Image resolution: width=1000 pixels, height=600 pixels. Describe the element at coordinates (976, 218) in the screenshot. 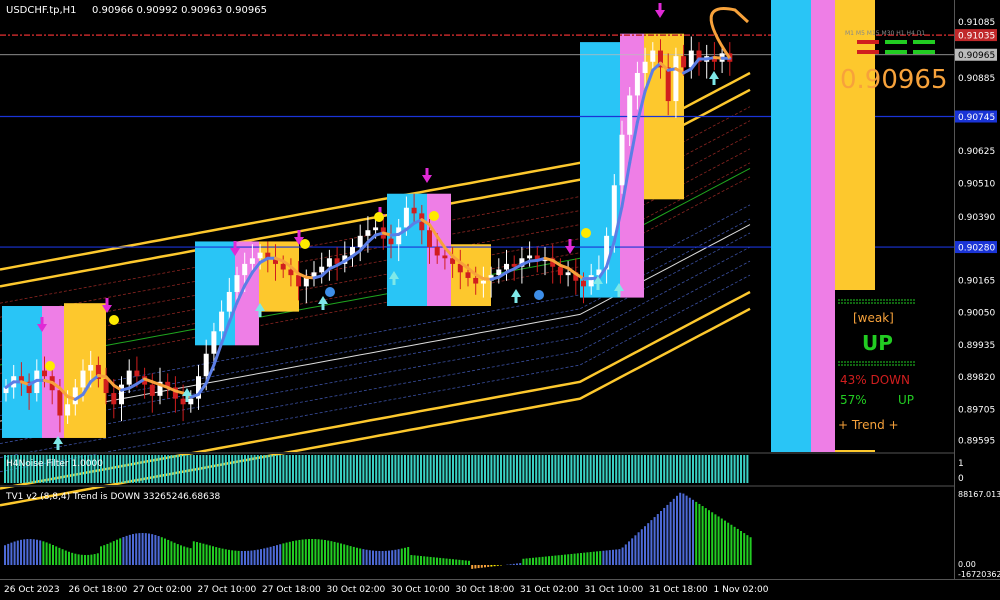

I see `price-tick-label: 0.90390` at that location.